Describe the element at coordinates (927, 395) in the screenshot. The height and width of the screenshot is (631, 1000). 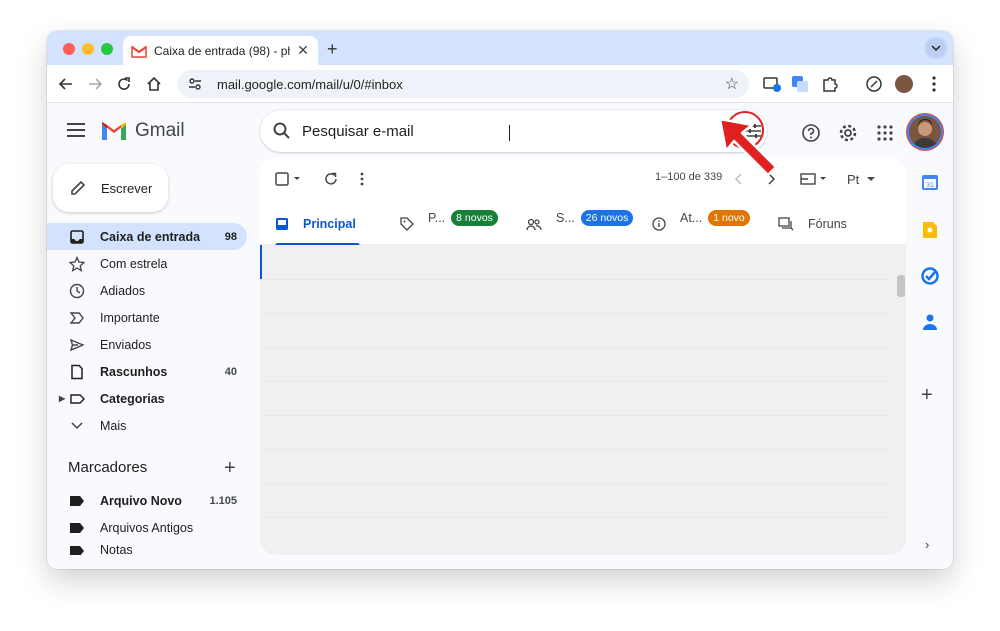
I see `get-addons-button: +` at that location.